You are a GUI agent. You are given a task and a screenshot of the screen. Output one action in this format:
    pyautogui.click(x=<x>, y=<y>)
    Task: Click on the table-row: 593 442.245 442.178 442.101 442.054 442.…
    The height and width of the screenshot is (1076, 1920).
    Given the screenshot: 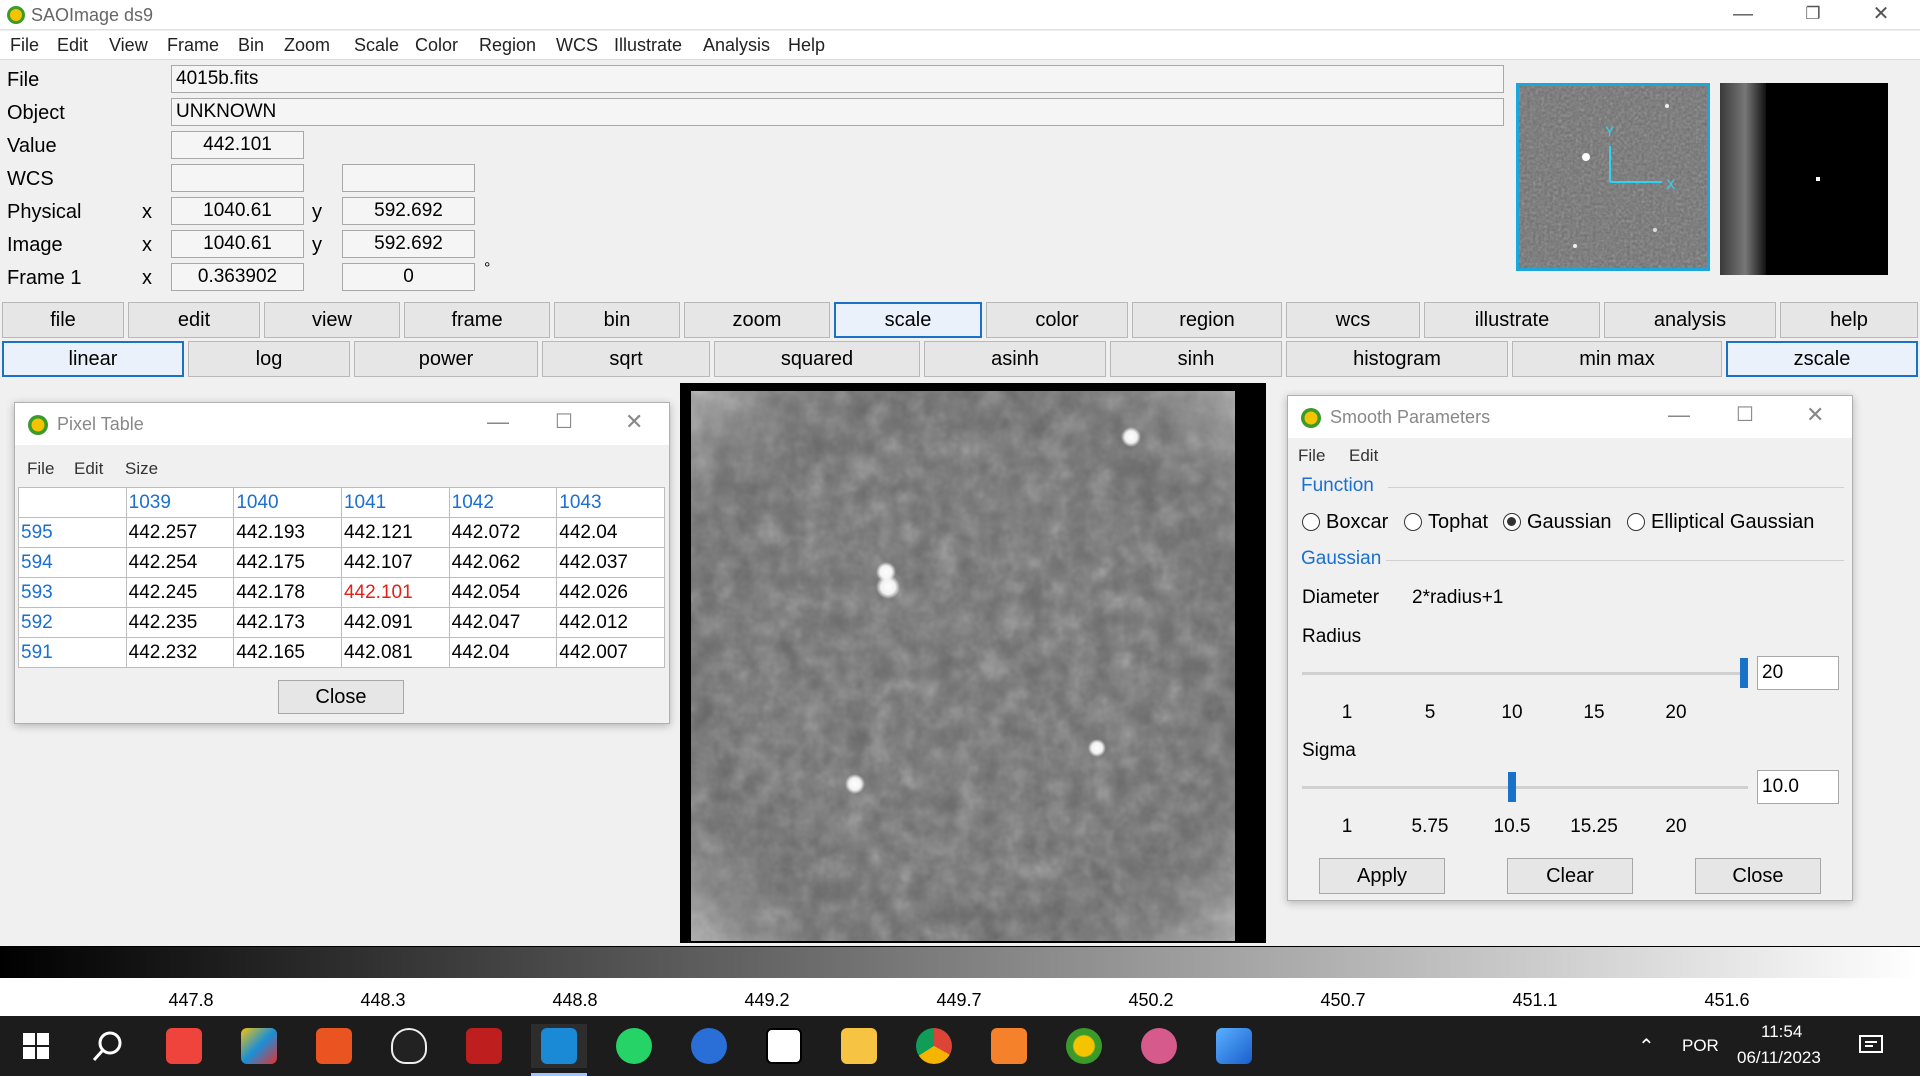 What is the action you would take?
    pyautogui.click(x=341, y=592)
    